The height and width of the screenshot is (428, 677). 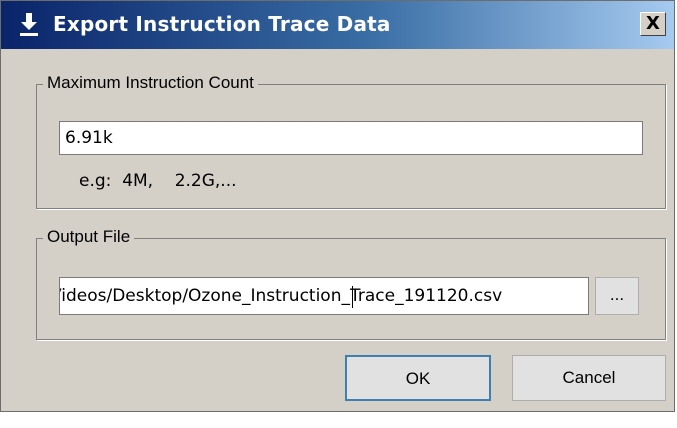 I want to click on download-icon, so click(x=29, y=25).